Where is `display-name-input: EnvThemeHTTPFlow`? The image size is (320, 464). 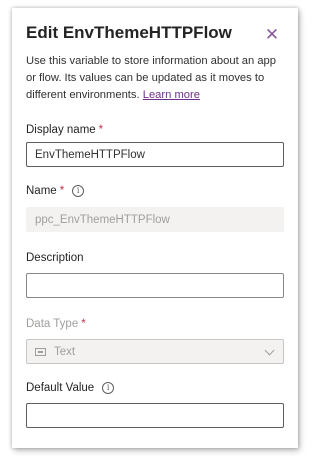 display-name-input: EnvThemeHTTPFlow is located at coordinates (155, 154).